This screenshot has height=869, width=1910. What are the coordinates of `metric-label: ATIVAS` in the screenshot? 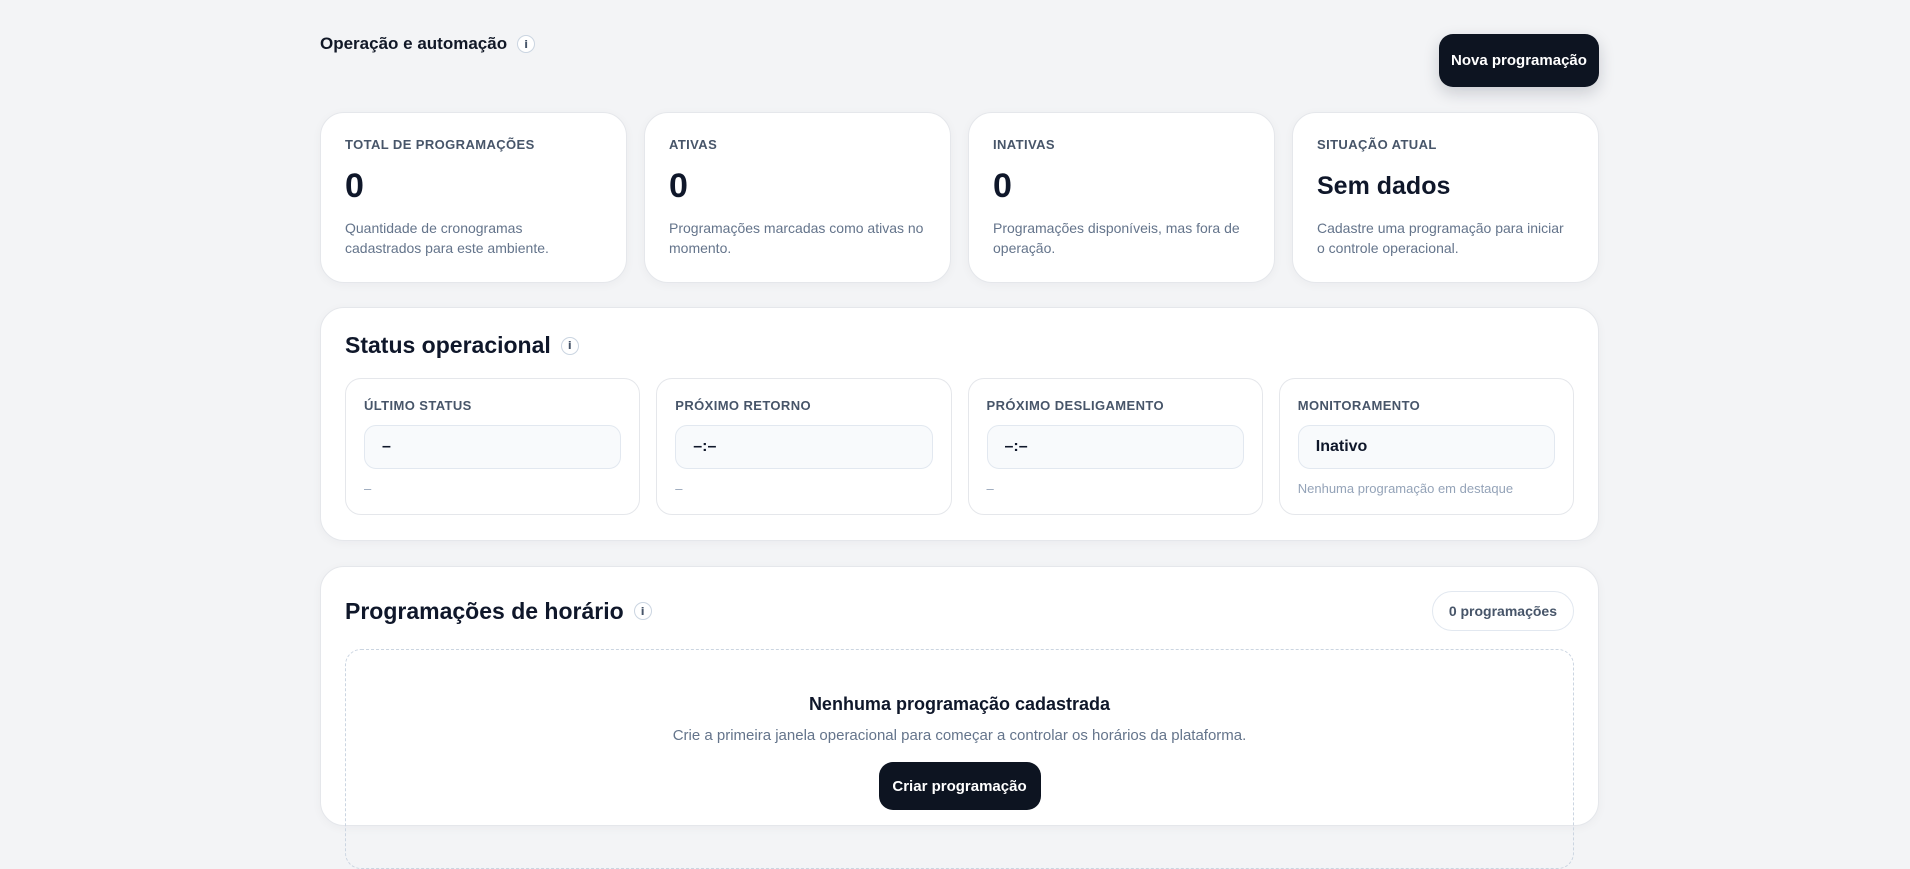 It's located at (693, 144).